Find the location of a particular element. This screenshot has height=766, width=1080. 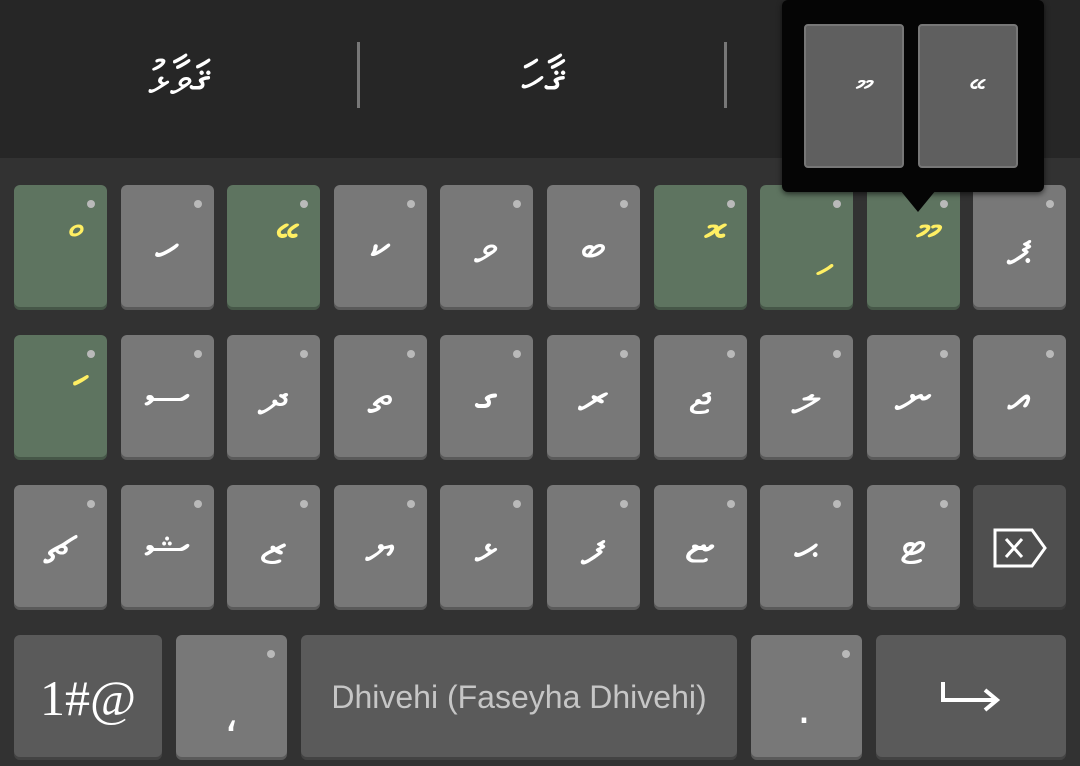

key-label: ގ is located at coordinates (486, 397).